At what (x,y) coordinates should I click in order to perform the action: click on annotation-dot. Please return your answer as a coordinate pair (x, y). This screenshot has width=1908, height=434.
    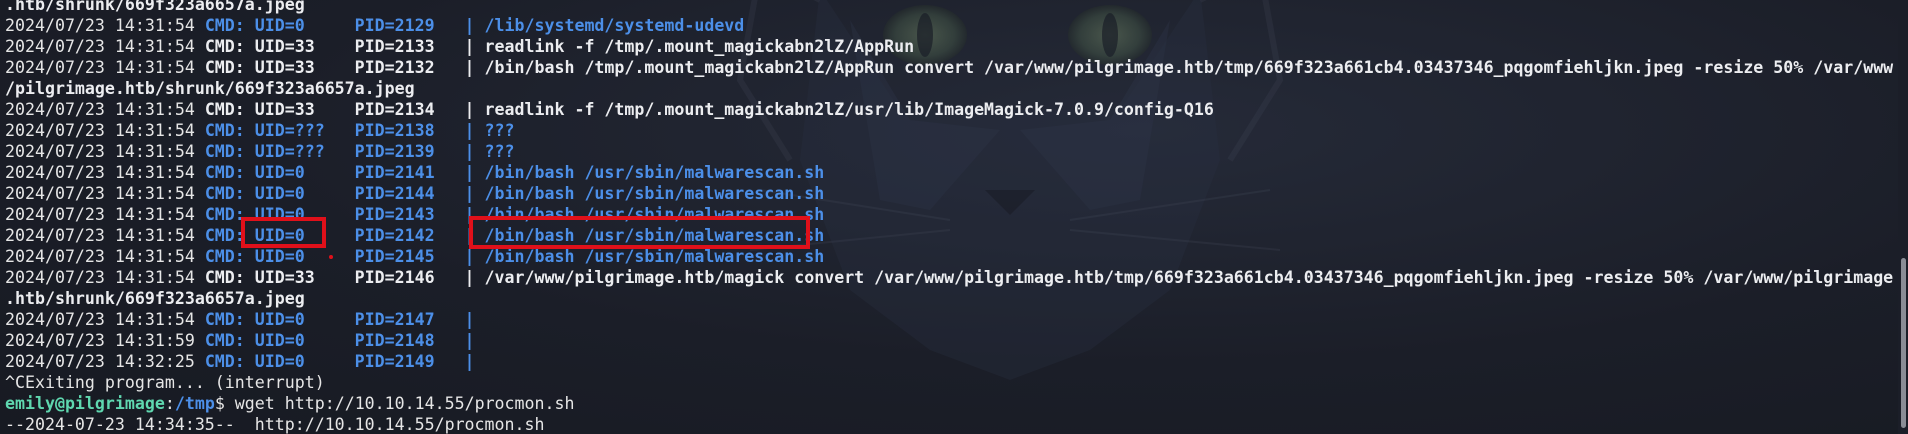
    Looking at the image, I should click on (331, 257).